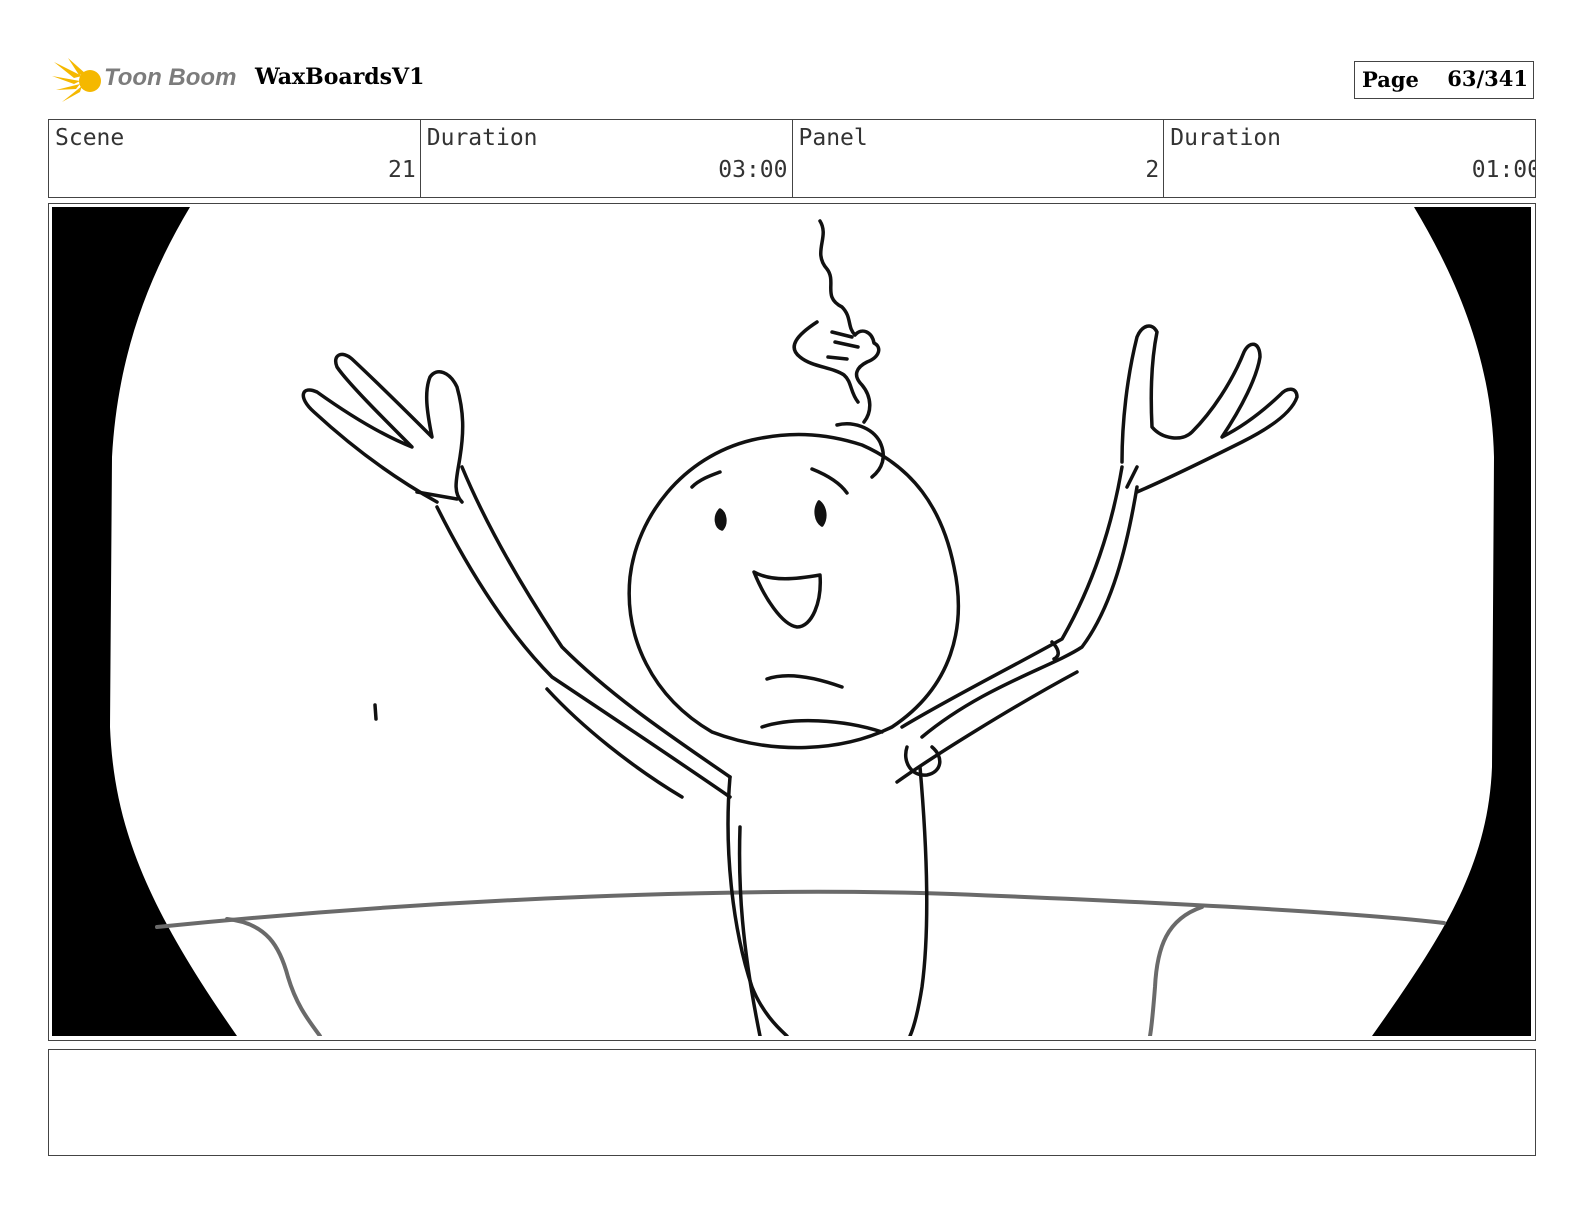  Describe the element at coordinates (235, 158) in the screenshot. I see `scene-cell: Scene 21` at that location.